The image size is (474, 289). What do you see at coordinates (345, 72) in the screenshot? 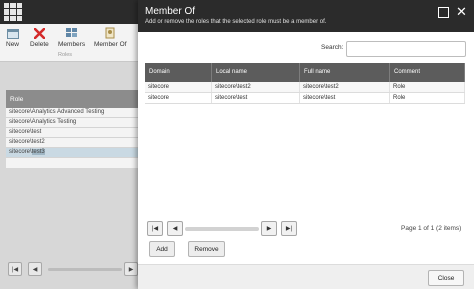
I see `column-full-name: Full name` at bounding box center [345, 72].